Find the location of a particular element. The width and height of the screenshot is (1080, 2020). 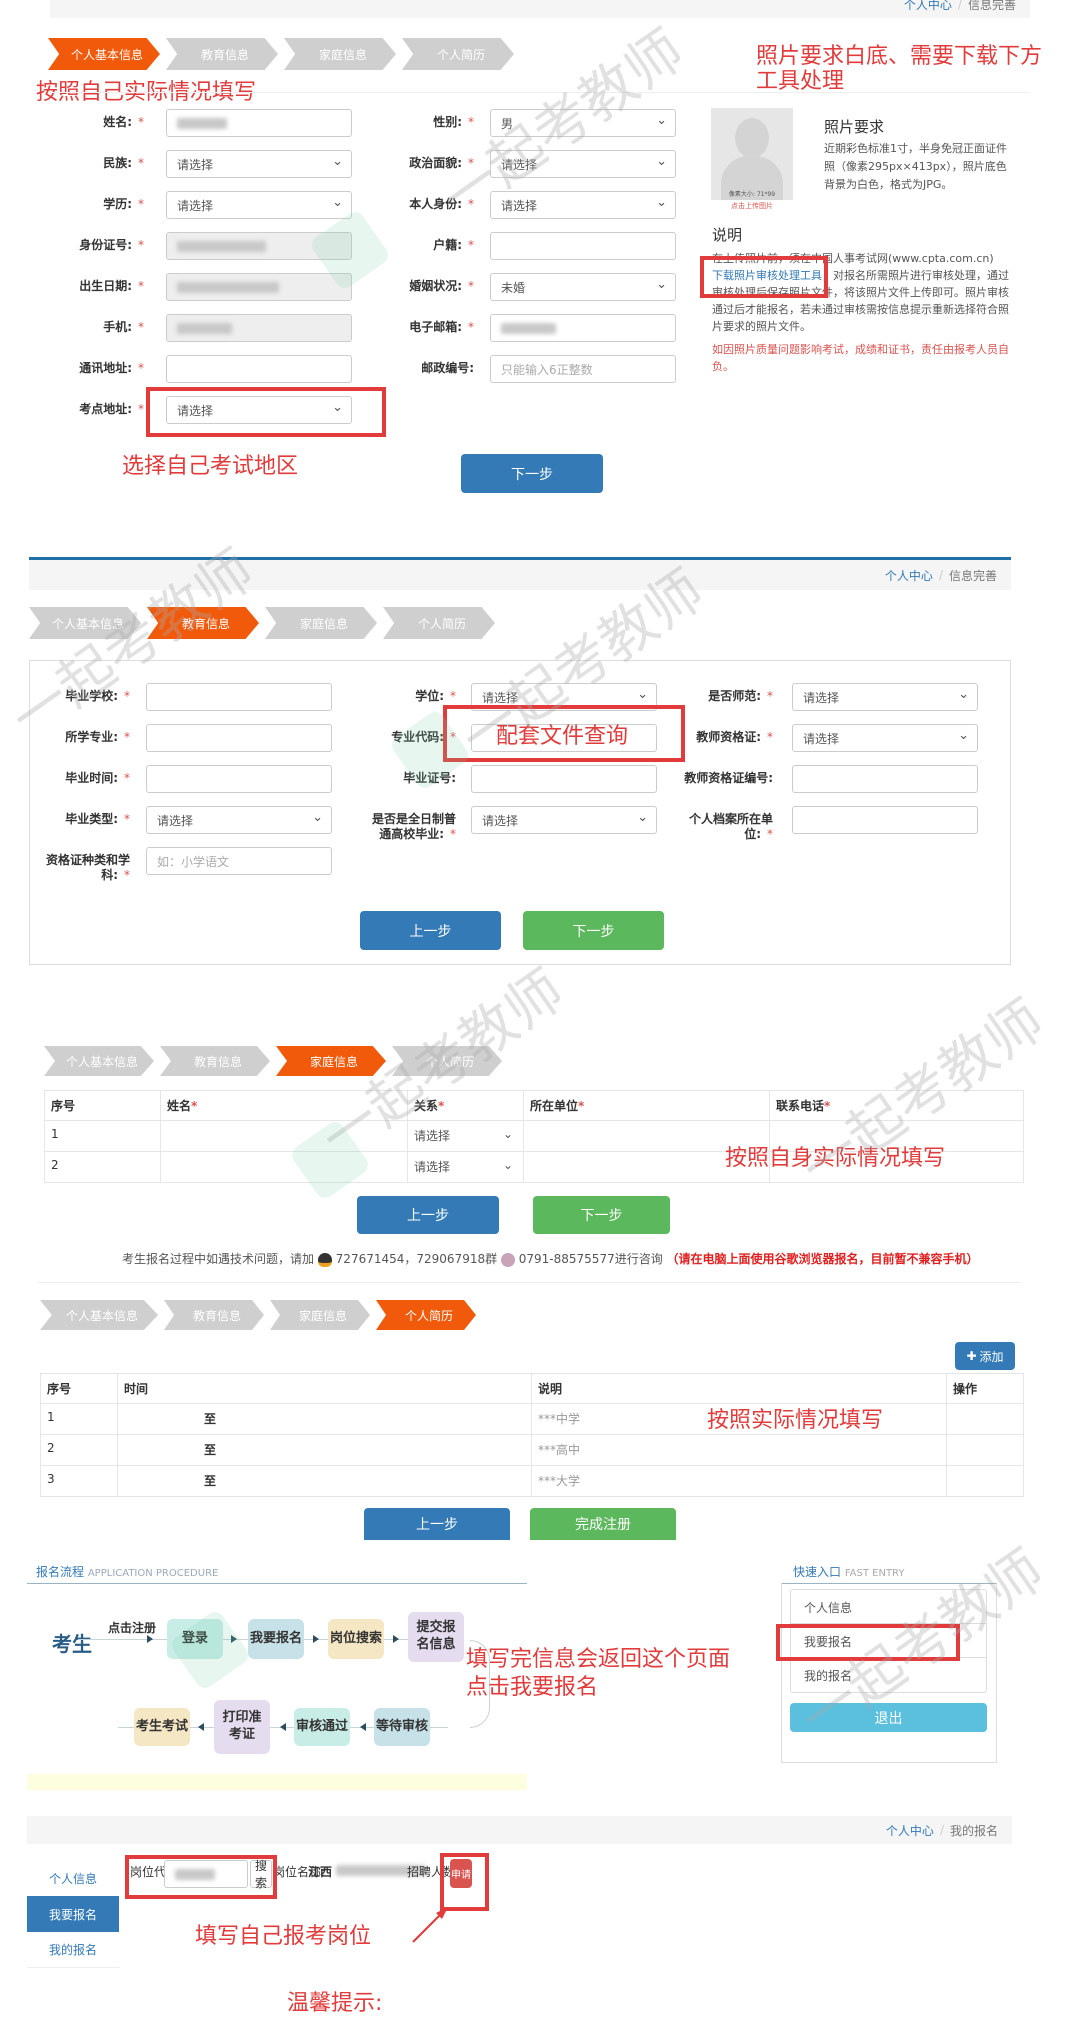

sidebar-item-my-apply: 我的报名 is located at coordinates (73, 1950).